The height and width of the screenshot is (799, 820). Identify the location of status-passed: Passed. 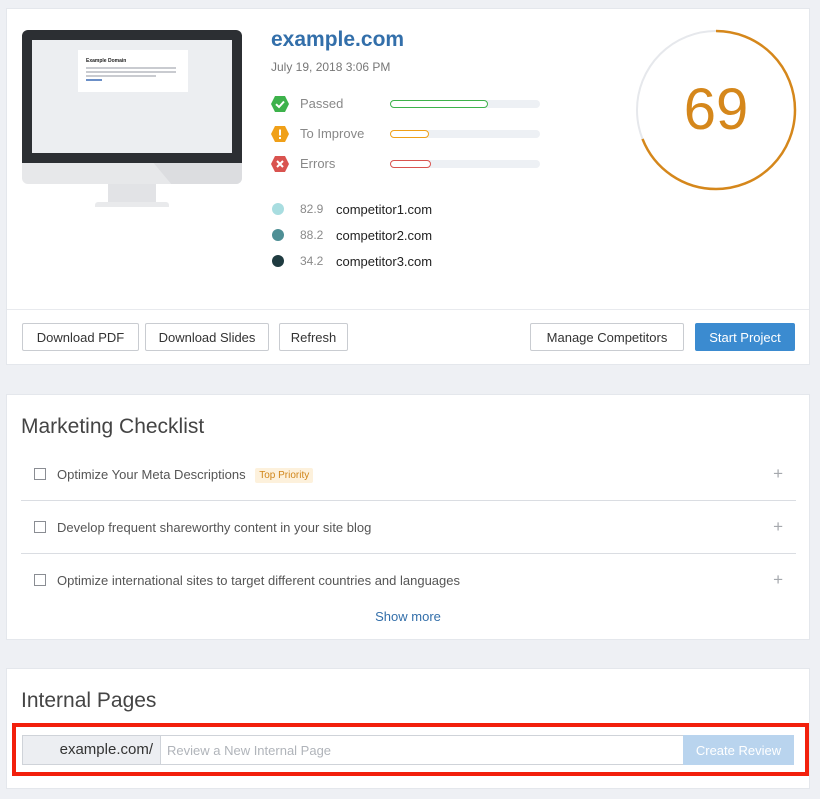
(411, 104).